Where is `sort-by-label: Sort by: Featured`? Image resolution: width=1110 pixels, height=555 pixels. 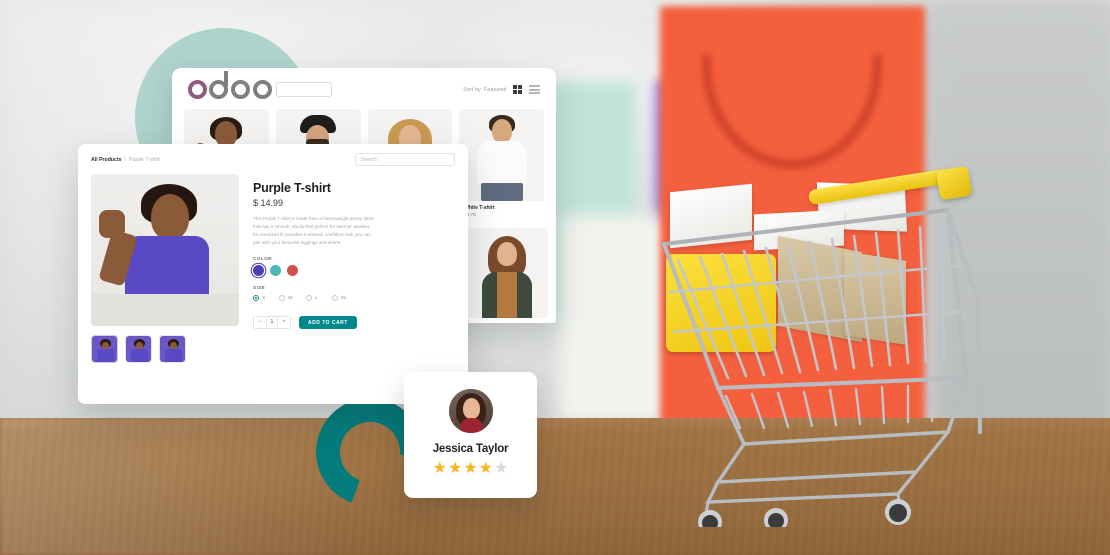
sort-by-label: Sort by: Featured is located at coordinates (484, 90).